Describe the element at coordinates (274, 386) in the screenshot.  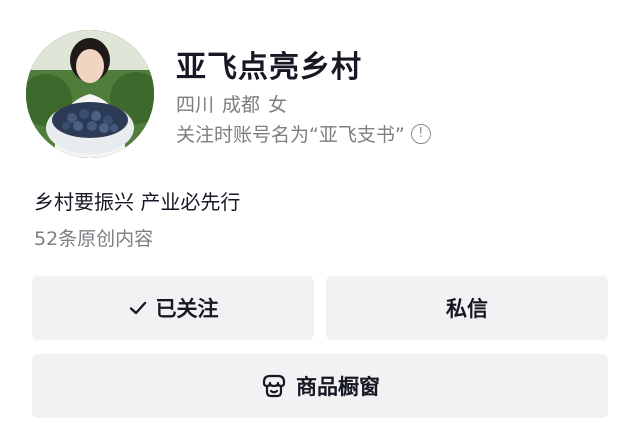
I see `shop-window-icon` at that location.